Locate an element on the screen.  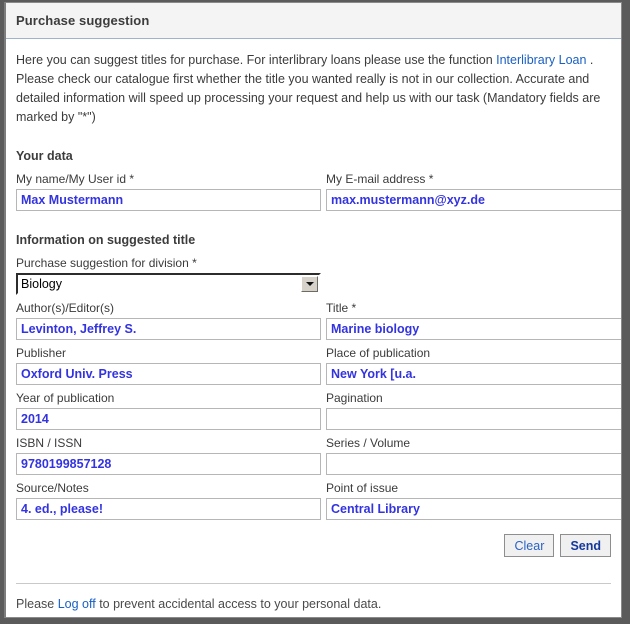
field-group-place: Place of publication is located at coordinates (473, 365).